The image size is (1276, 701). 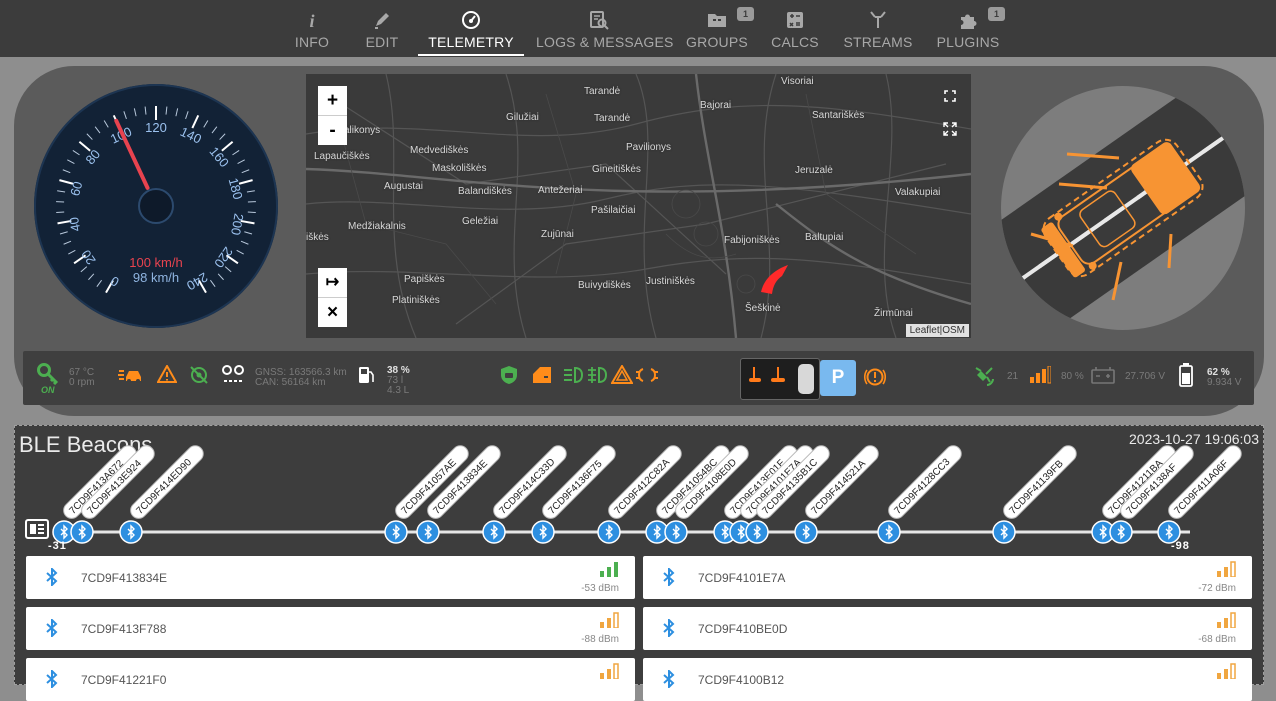 I want to click on distance-pin-icon, so click(x=233, y=374).